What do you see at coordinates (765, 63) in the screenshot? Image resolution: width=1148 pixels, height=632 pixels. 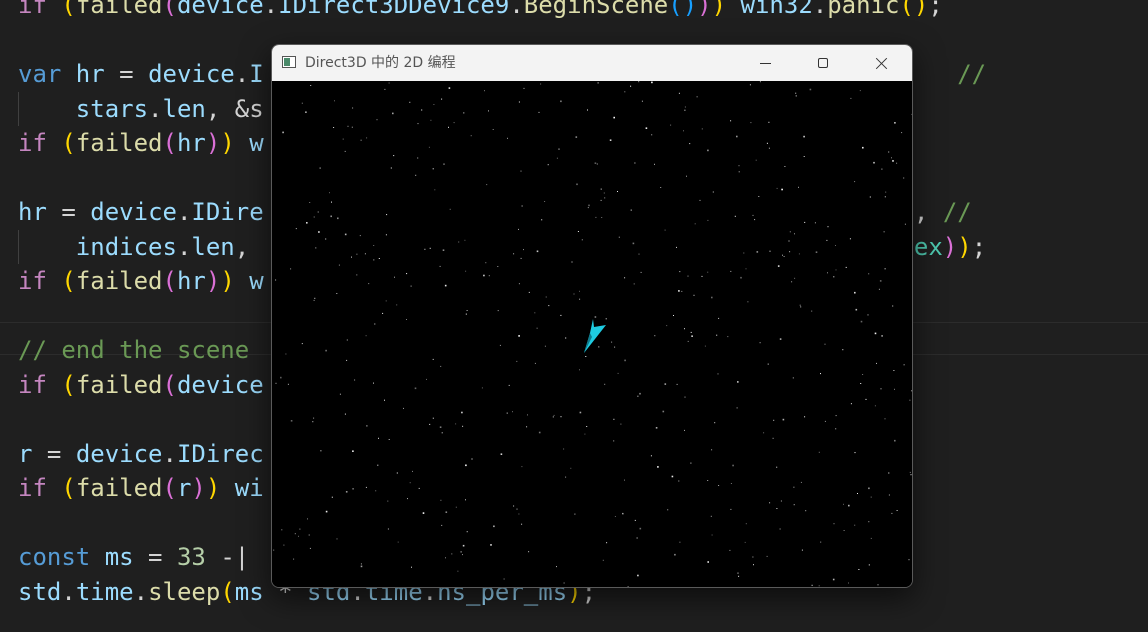 I see `minimize-button` at bounding box center [765, 63].